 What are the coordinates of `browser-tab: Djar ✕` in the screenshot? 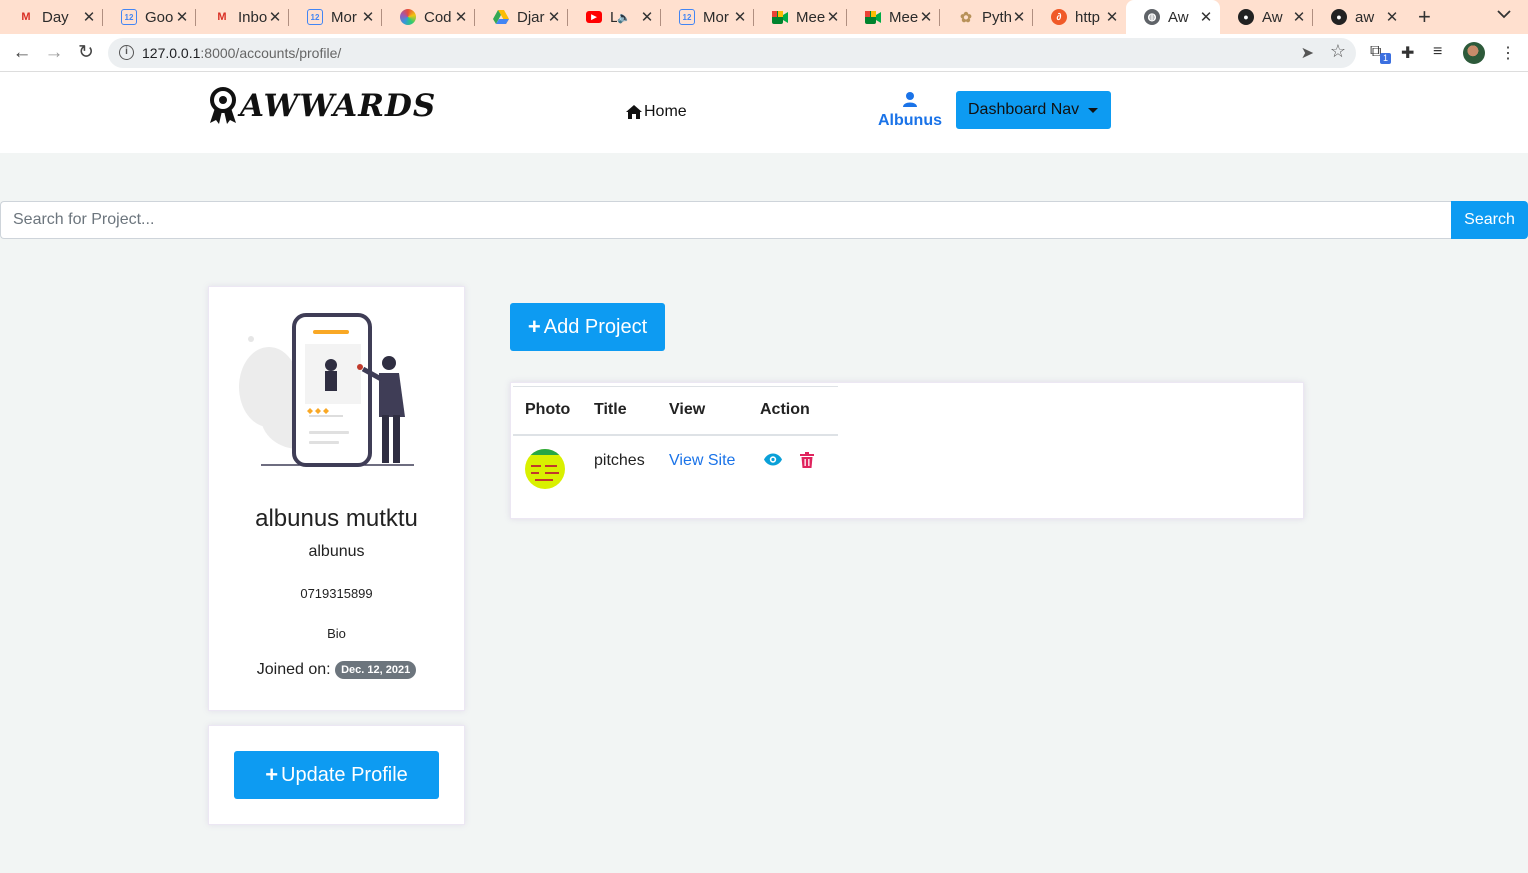 It's located at (521, 17).